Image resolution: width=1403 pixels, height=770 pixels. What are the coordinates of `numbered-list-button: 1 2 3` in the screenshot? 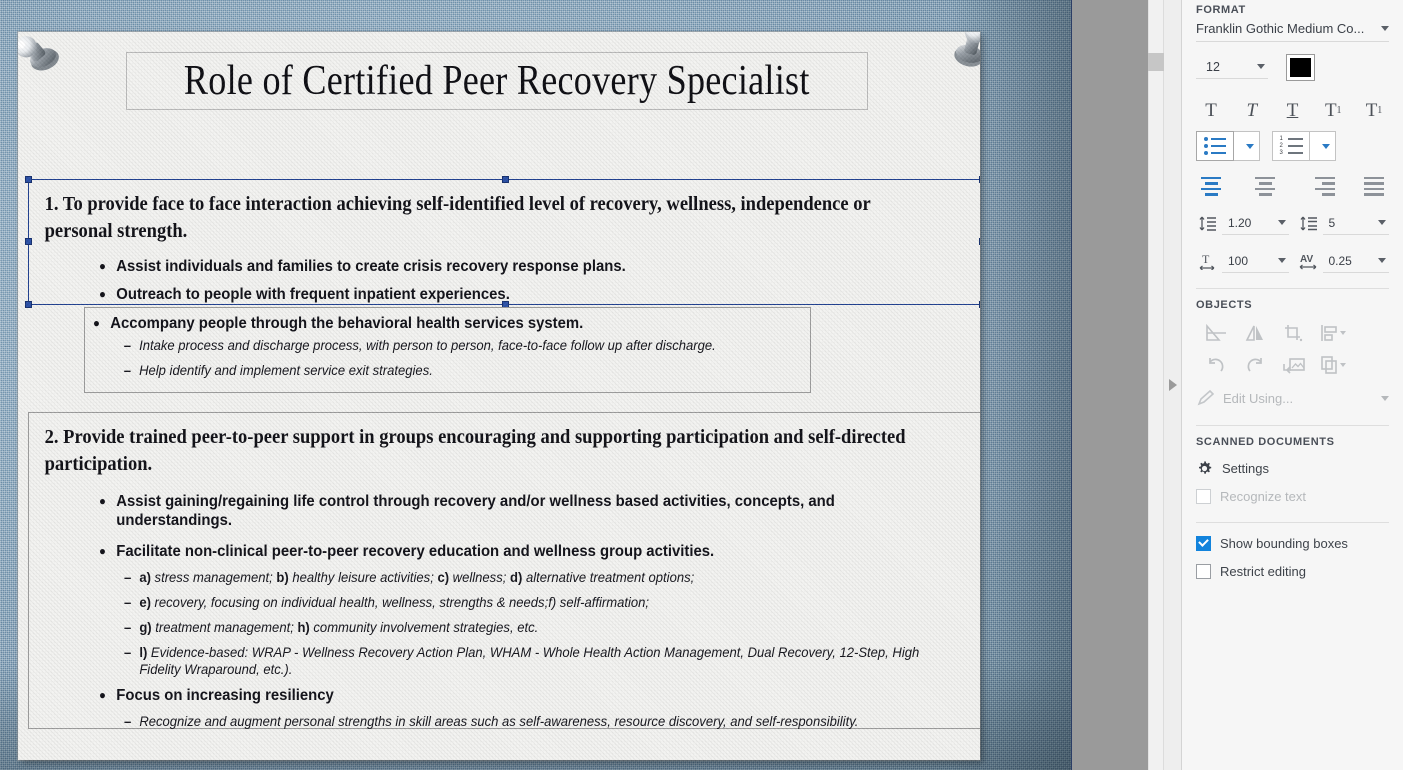 It's located at (1291, 146).